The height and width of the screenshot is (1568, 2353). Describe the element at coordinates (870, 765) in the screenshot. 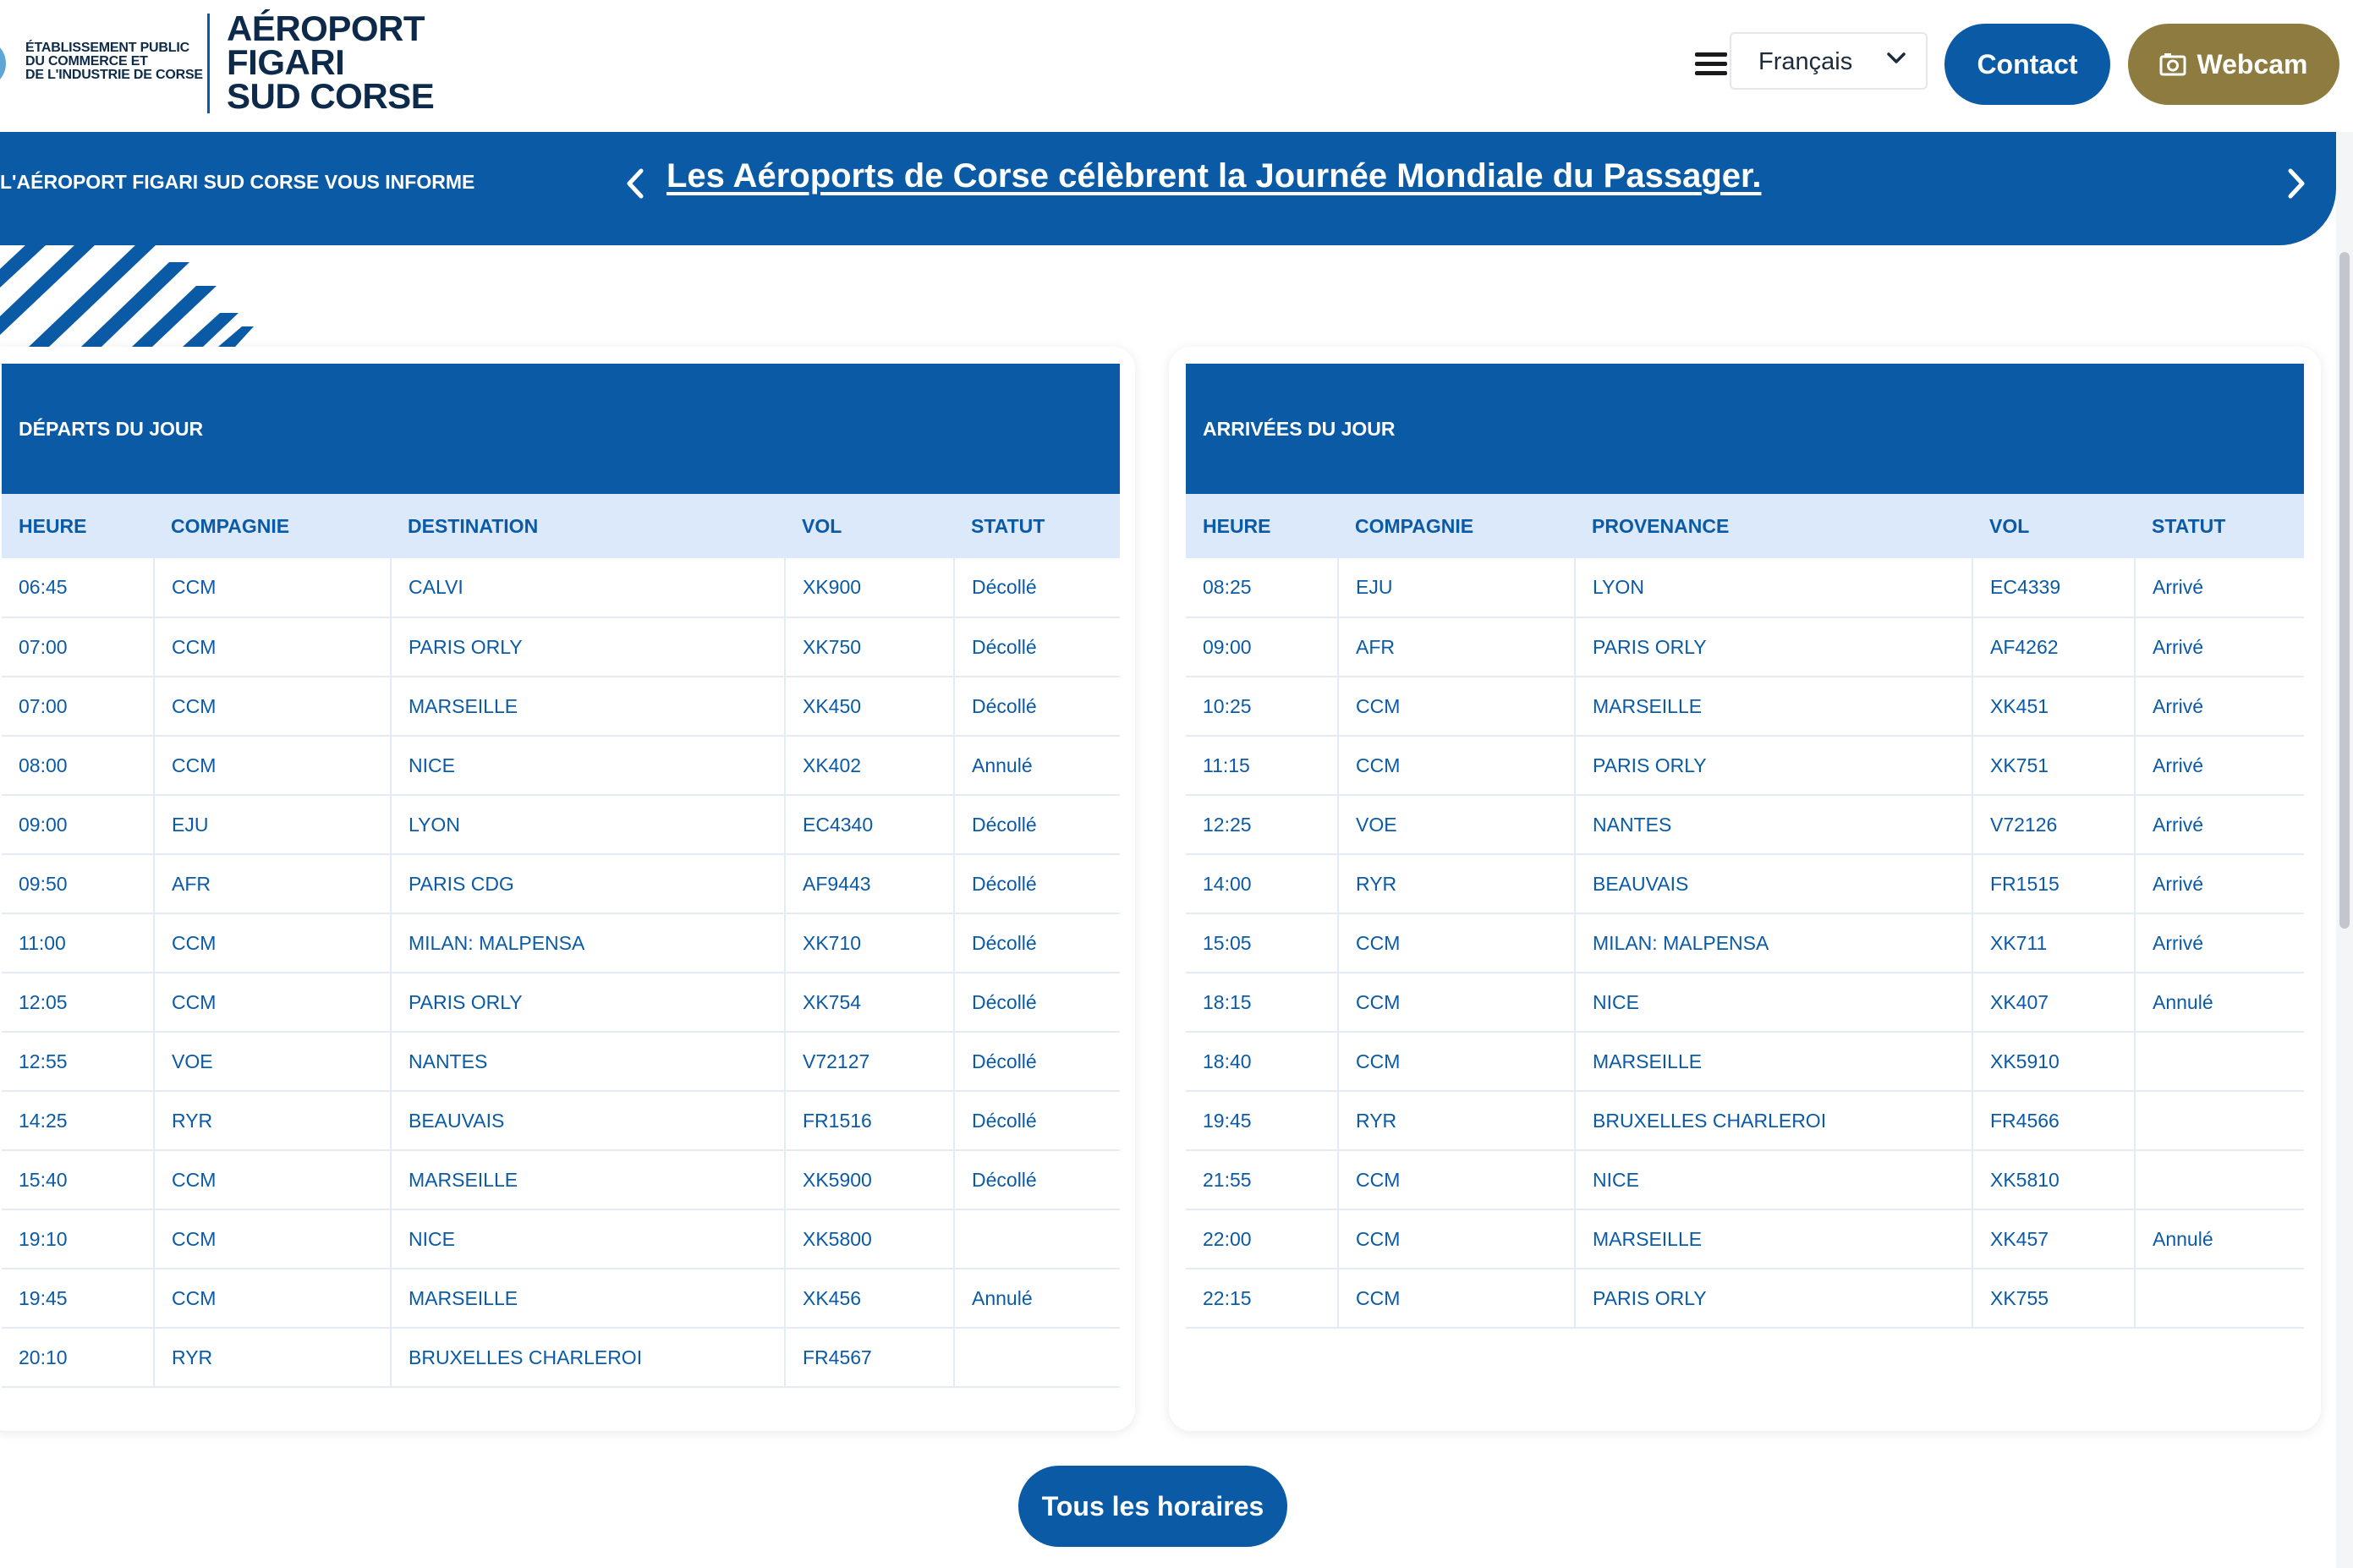

I see `cell-vol: XK402` at that location.